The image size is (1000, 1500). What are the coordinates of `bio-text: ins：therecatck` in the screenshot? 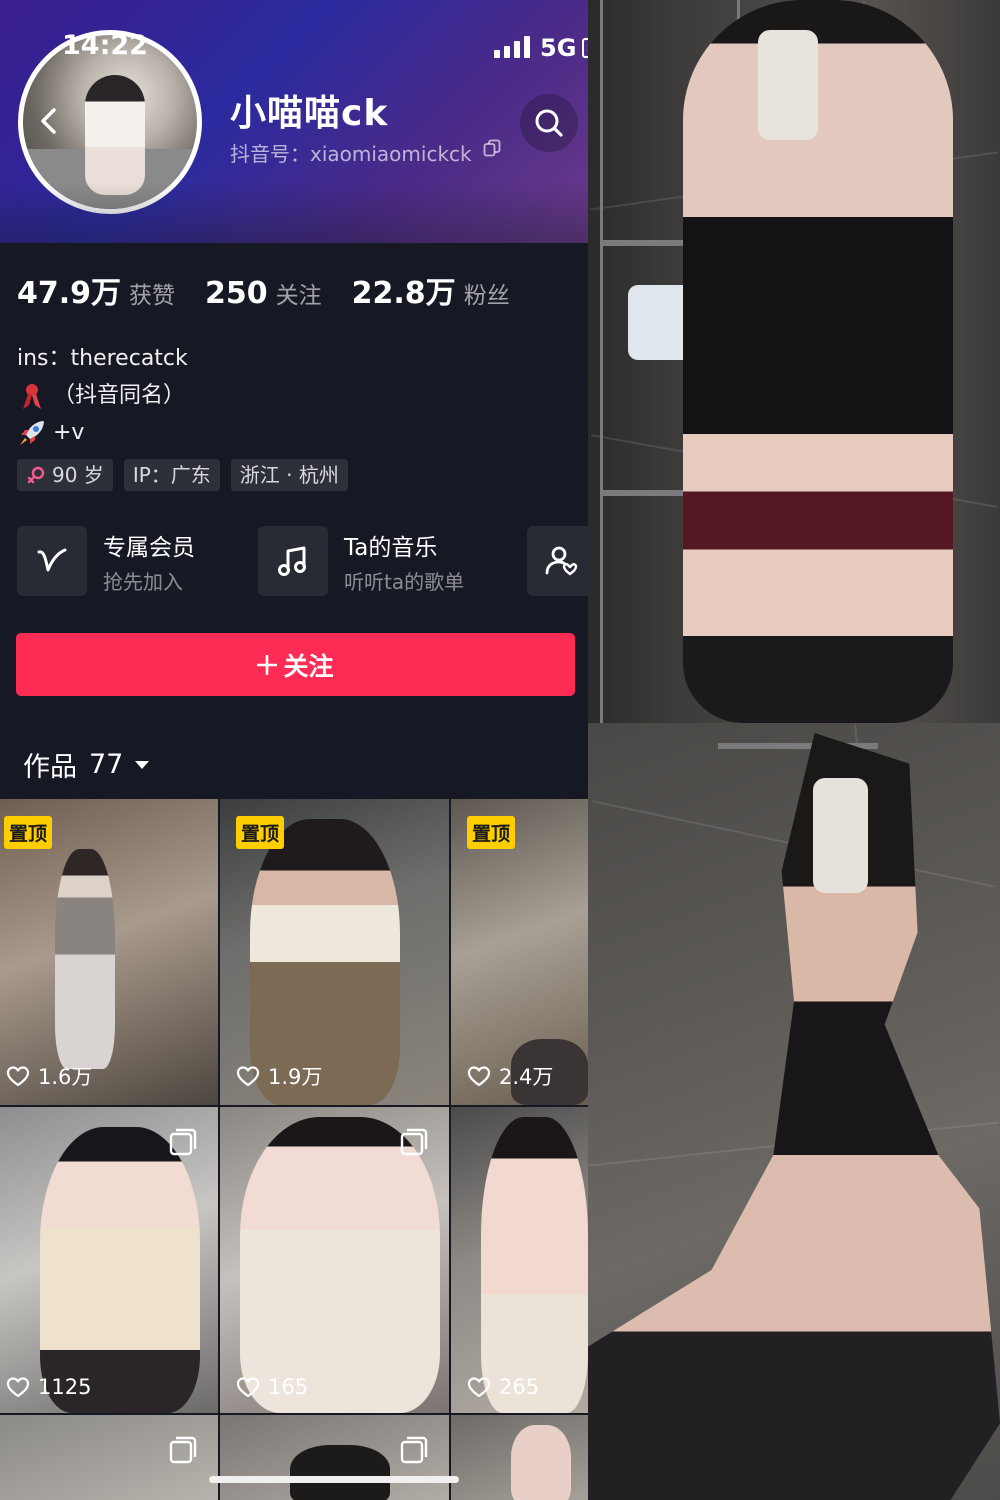 It's located at (102, 358).